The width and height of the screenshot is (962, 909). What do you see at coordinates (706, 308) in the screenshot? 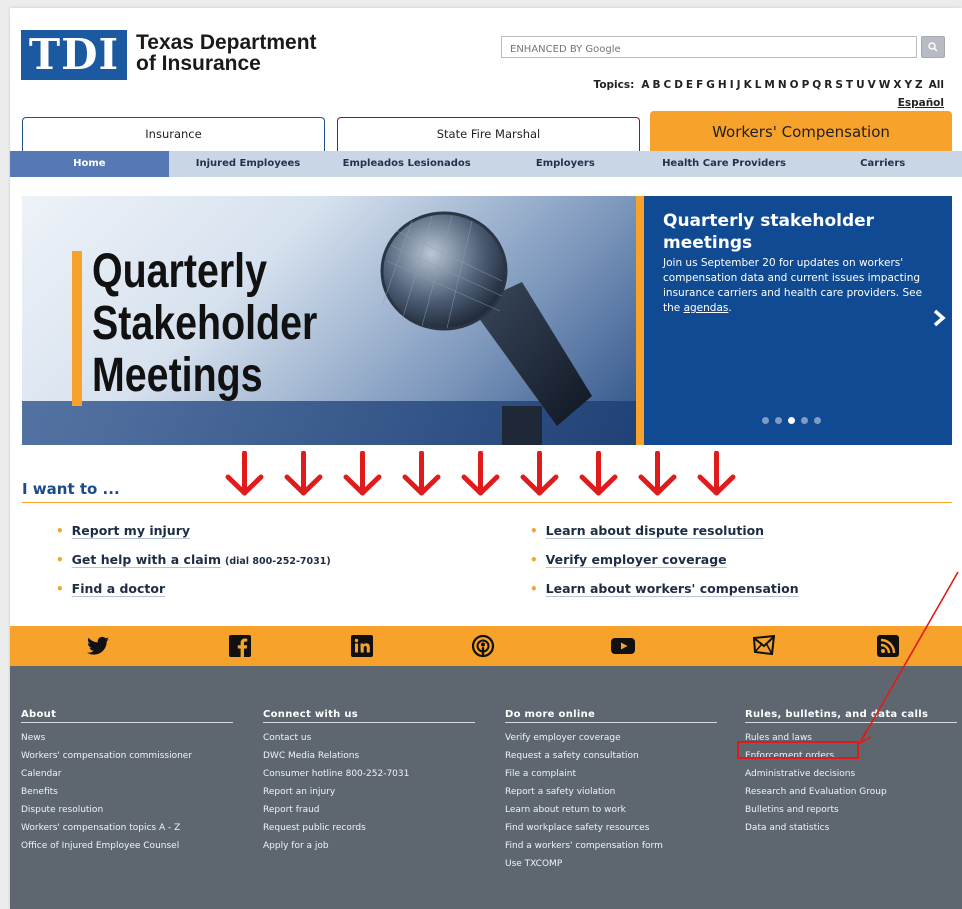
I see `agendas-link: agendas` at bounding box center [706, 308].